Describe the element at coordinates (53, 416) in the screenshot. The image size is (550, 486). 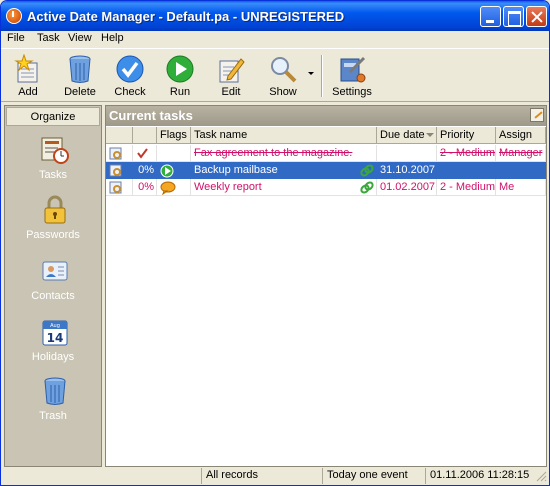
I see `sidebar-label-trash: Trash` at that location.